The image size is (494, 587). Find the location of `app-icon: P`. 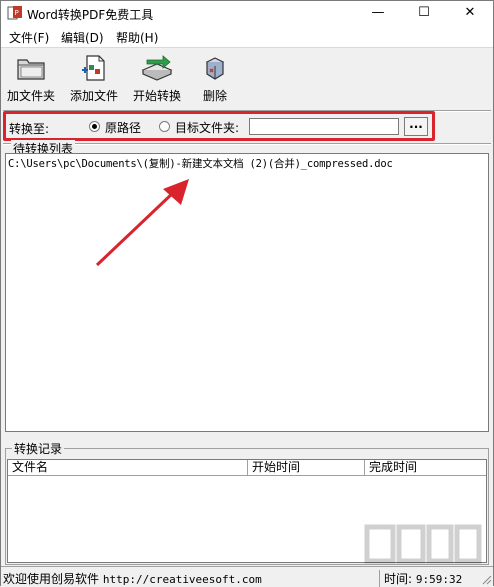

app-icon: P is located at coordinates (14, 13).